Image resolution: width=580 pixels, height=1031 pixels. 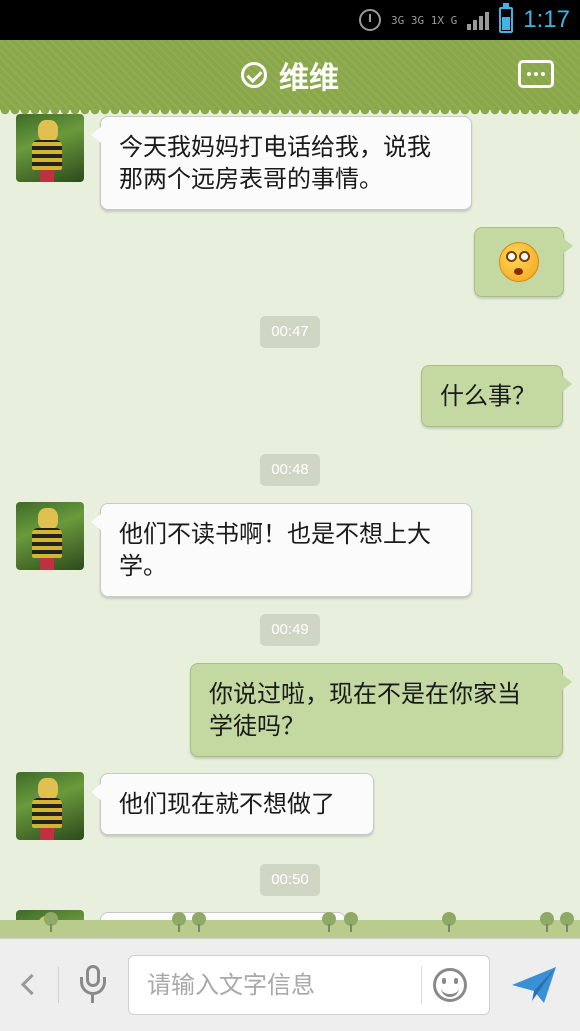 What do you see at coordinates (274, 985) in the screenshot?
I see `message-input` at bounding box center [274, 985].